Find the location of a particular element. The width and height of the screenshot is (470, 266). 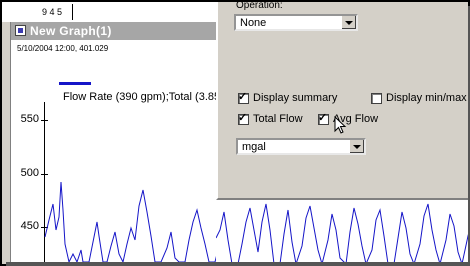

background-flow-line is located at coordinates (341, 233).